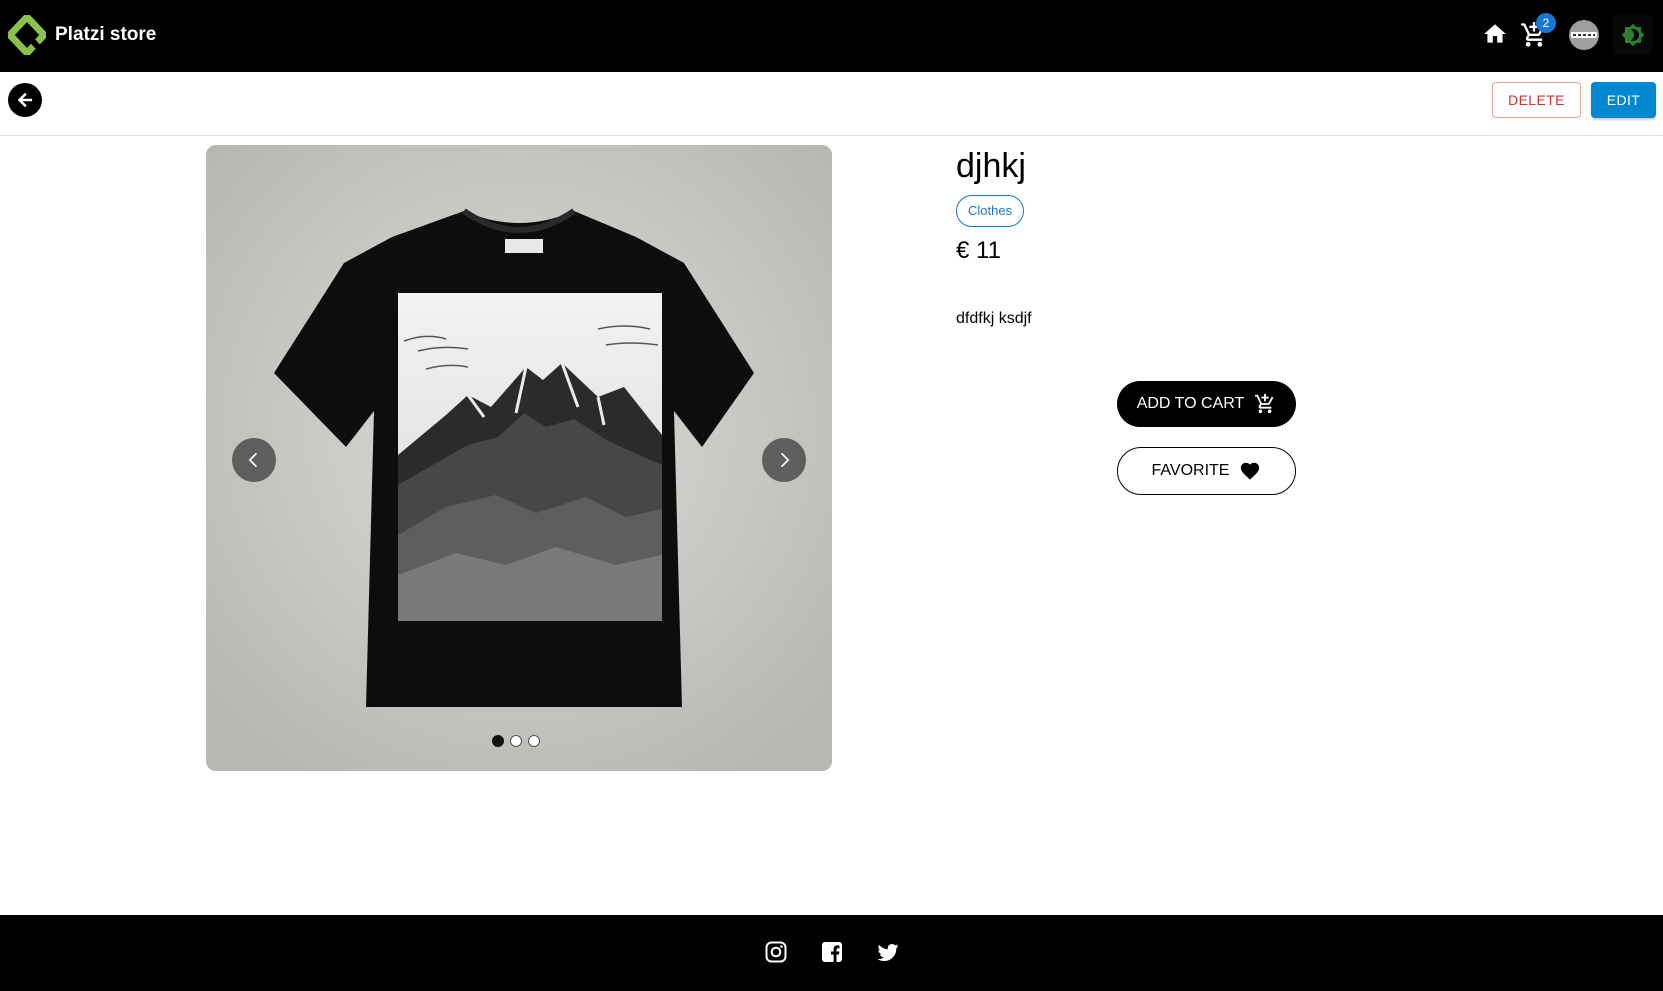 The height and width of the screenshot is (991, 1663). I want to click on add-to-cart-button: ADD TO CART, so click(1206, 404).